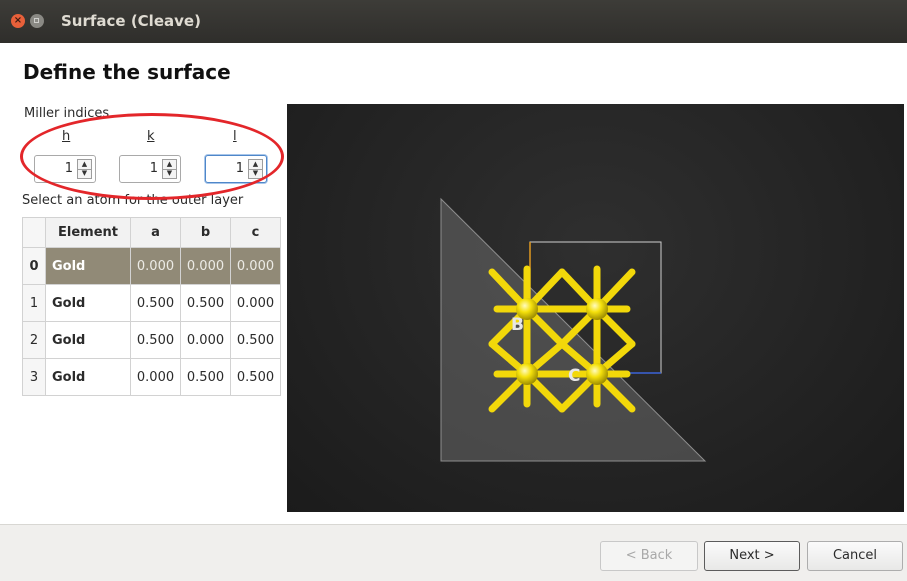 The height and width of the screenshot is (581, 907). I want to click on next-button: Next >, so click(752, 556).